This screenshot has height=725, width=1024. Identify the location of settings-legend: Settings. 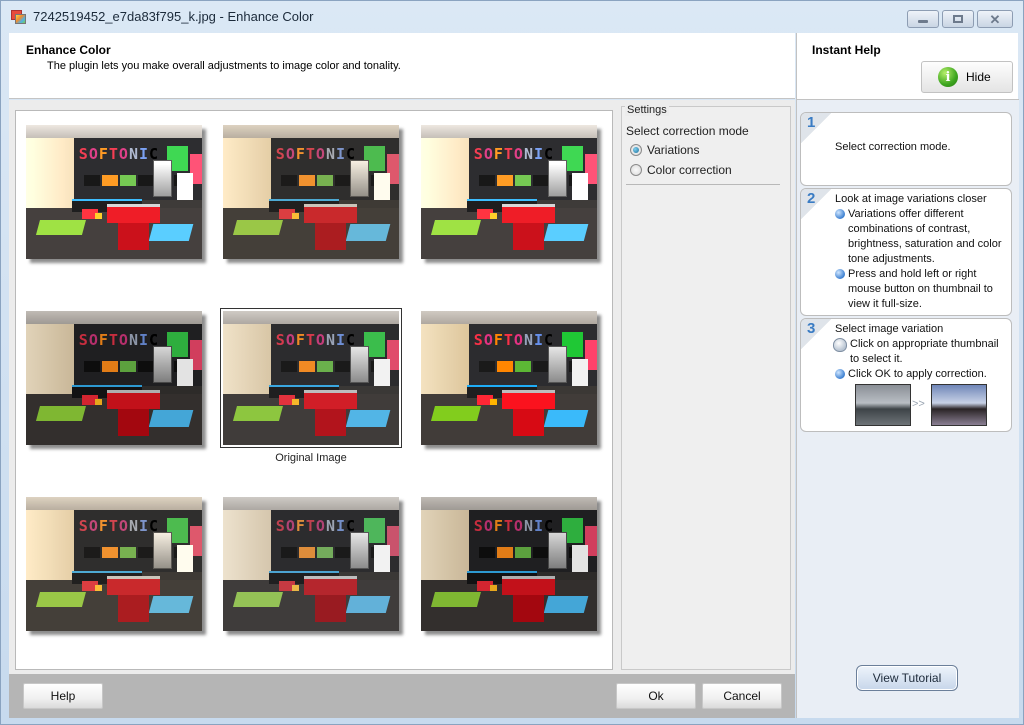
(647, 110).